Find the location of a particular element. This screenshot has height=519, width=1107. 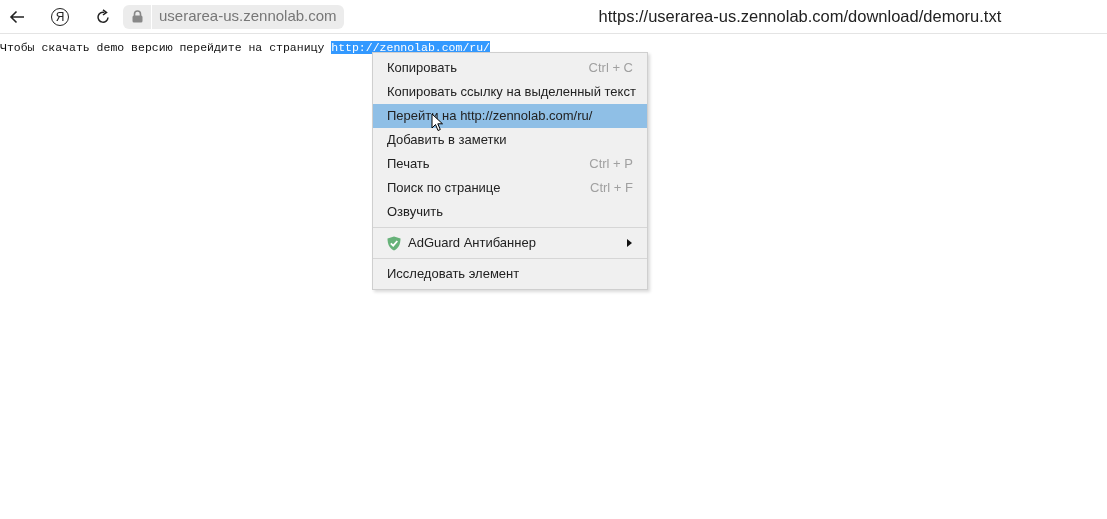

menu-item: Озвучить is located at coordinates (510, 212).